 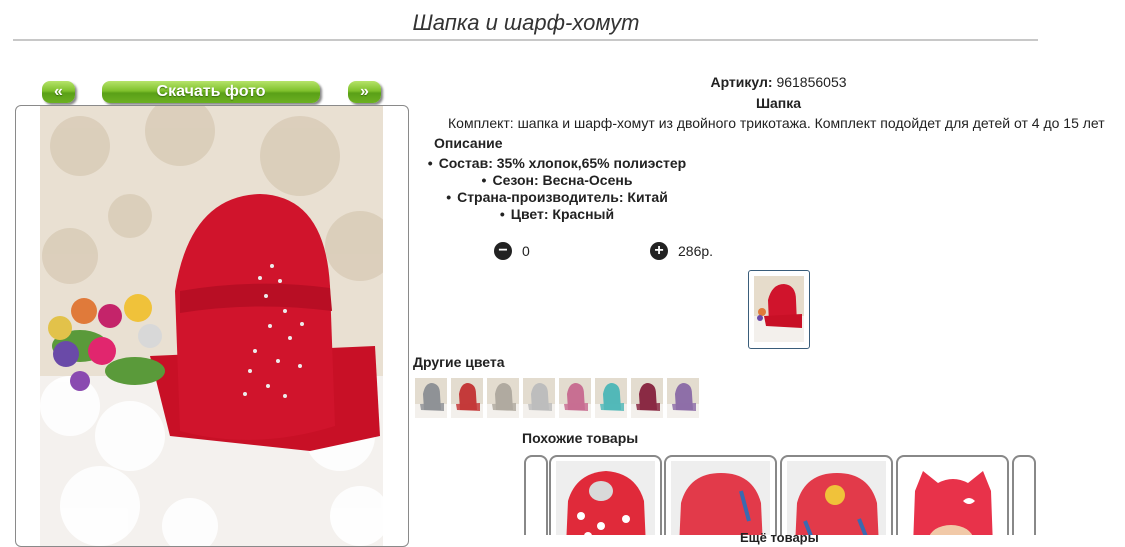 I want to click on product-name: Шапка, so click(x=778, y=103).